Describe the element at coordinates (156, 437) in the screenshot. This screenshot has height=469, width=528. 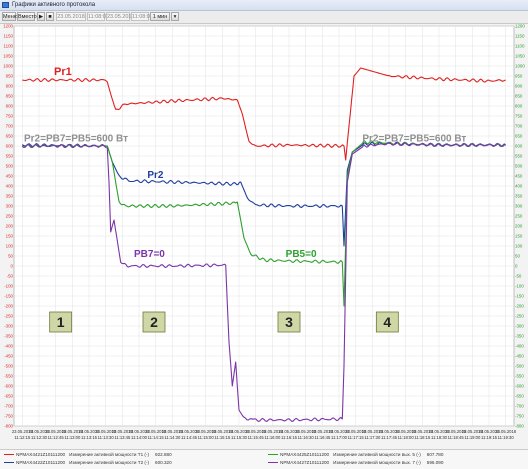
I see `x-tick-label: 11:14:15` at that location.